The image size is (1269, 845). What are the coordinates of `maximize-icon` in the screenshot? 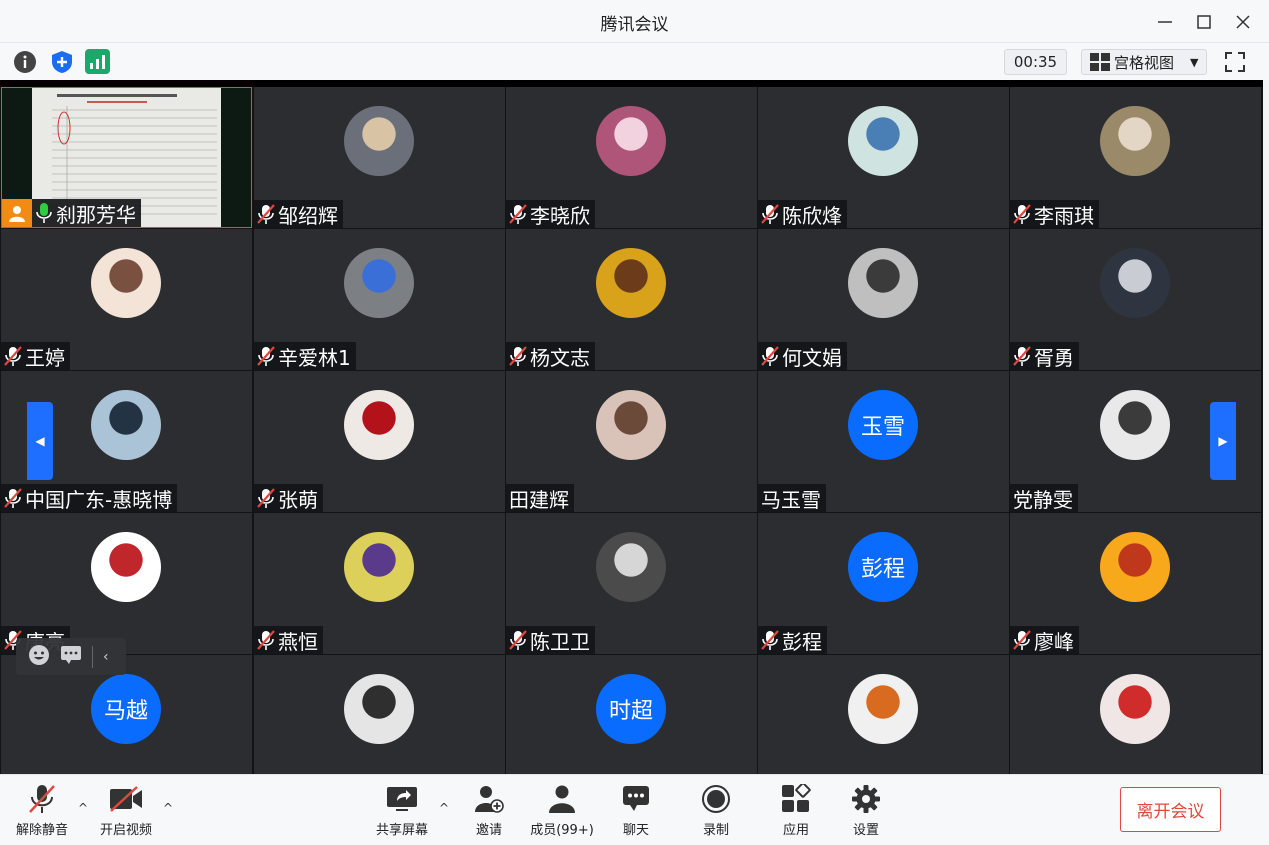 It's located at (1204, 22).